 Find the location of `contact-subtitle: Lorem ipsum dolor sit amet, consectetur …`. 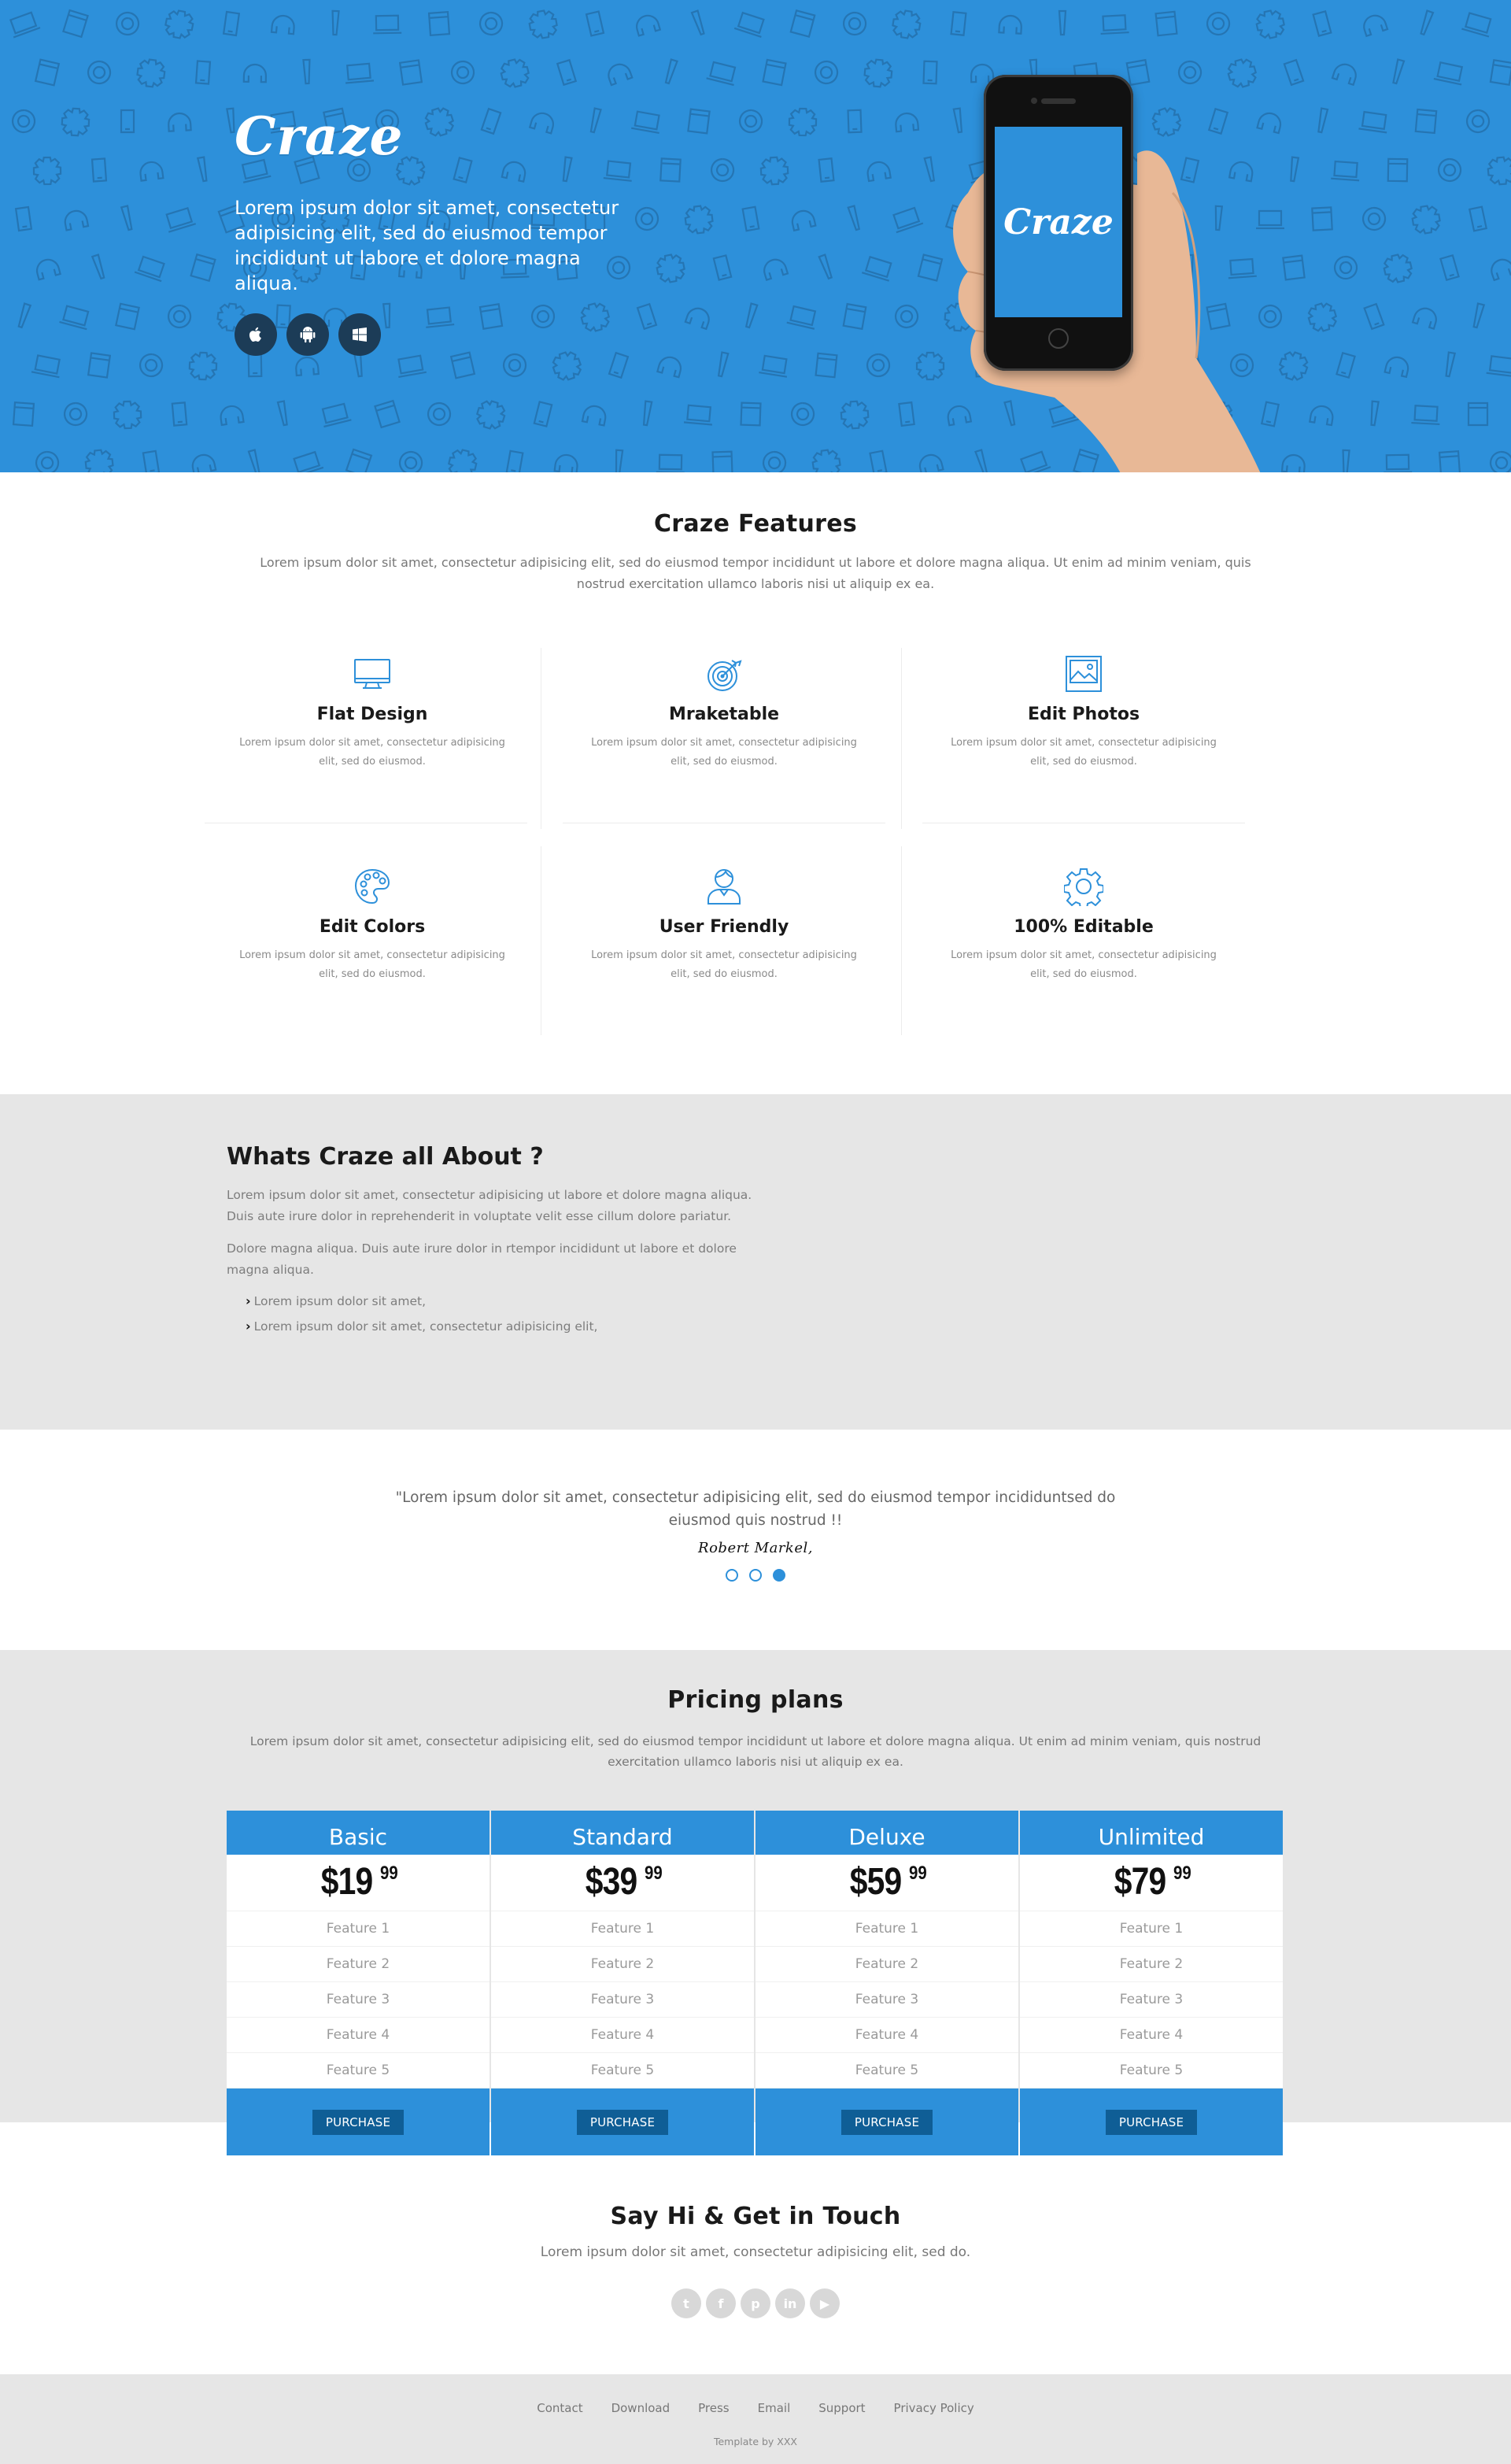

contact-subtitle: Lorem ipsum dolor sit amet, consectetur … is located at coordinates (756, 2252).